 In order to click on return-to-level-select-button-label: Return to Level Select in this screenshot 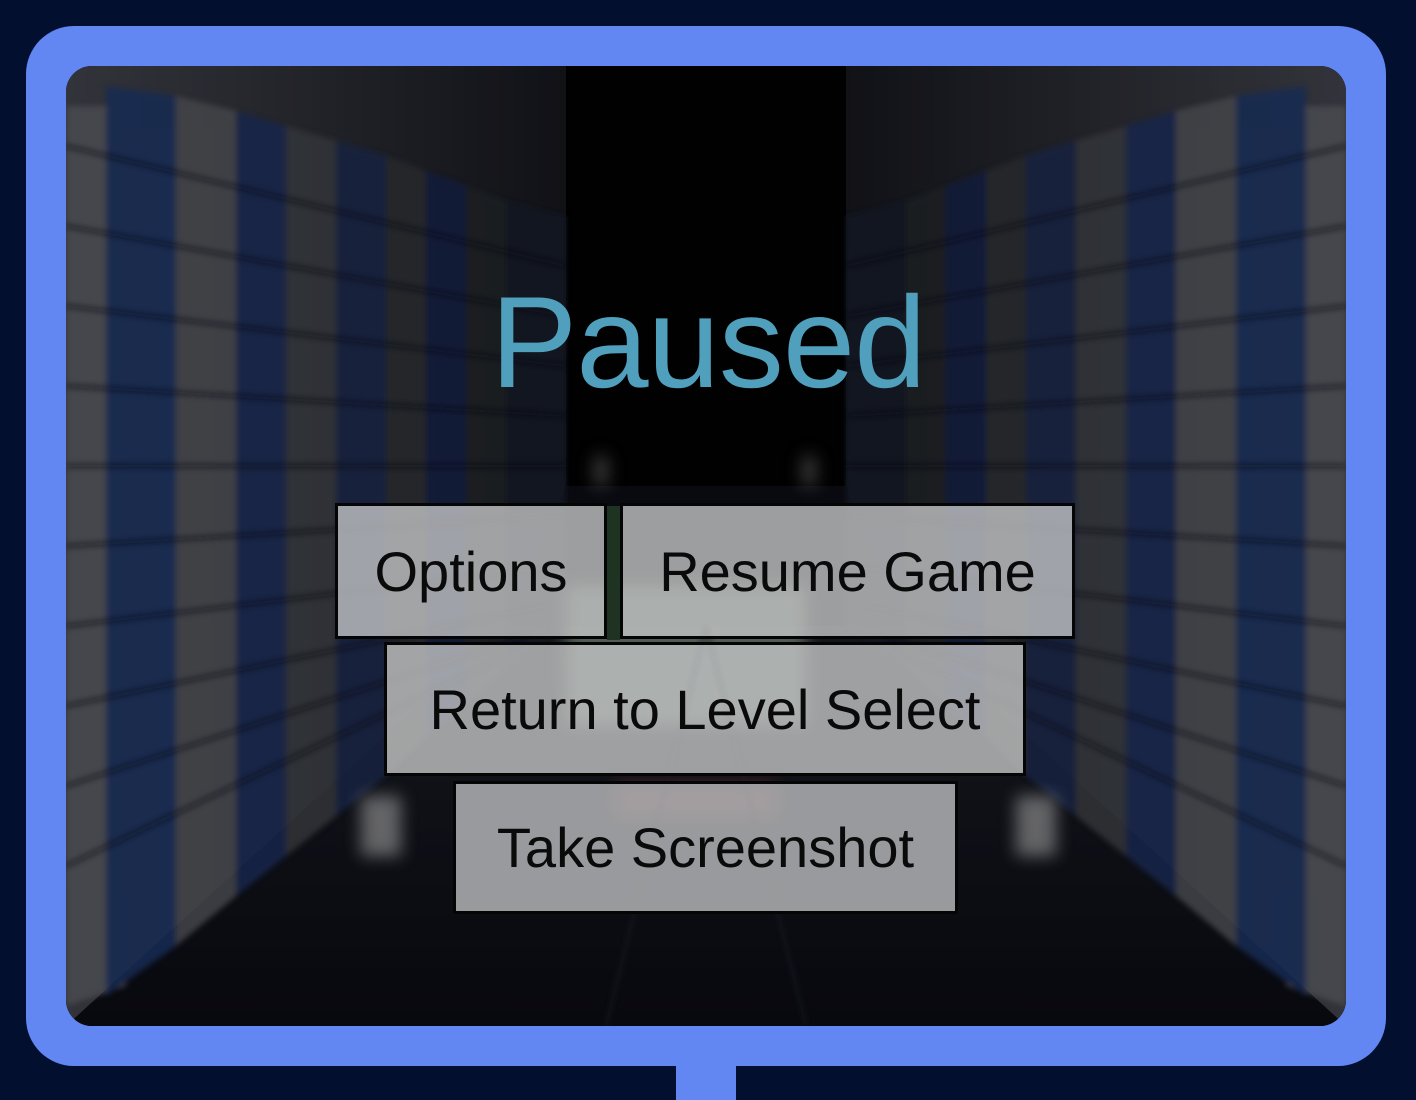, I will do `click(705, 709)`.